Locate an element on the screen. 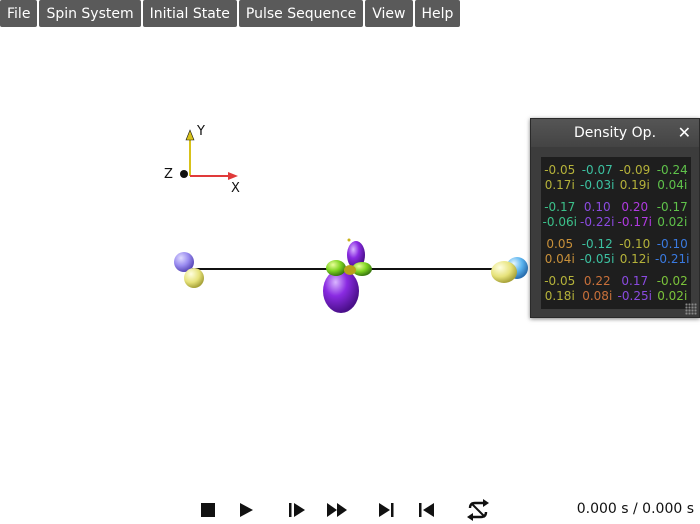 This screenshot has height=524, width=700. axis-gizmo: Y X Z is located at coordinates (205, 162).